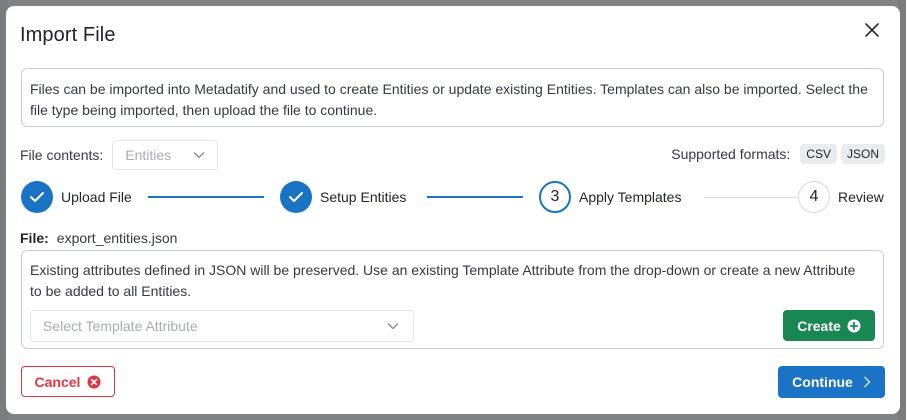 The height and width of the screenshot is (420, 906). I want to click on dialog-title: Import File, so click(68, 35).